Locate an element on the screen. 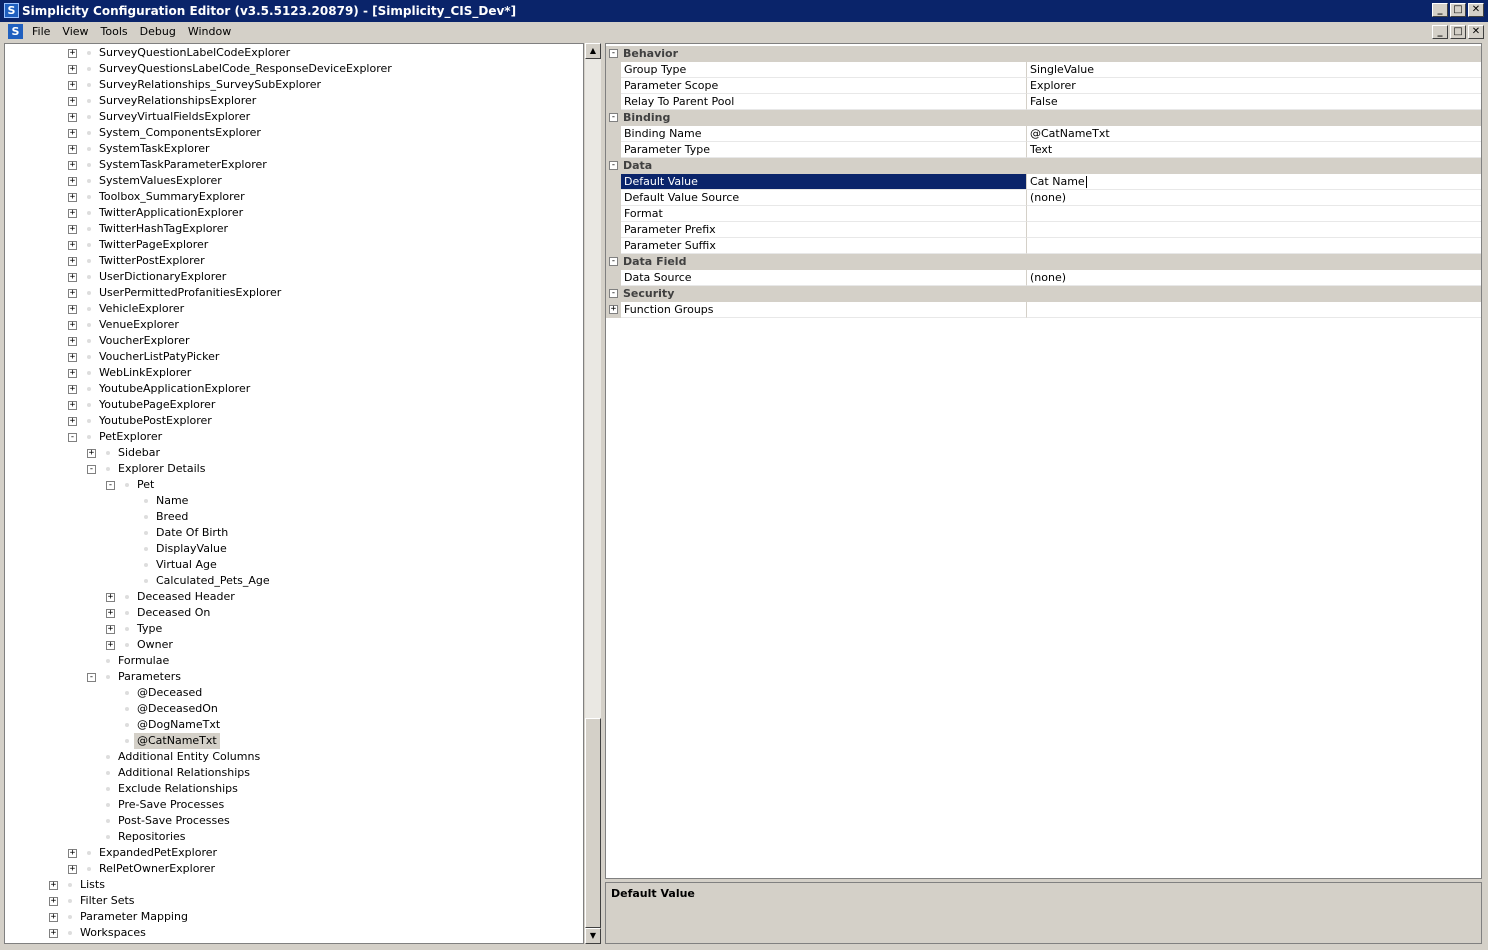  property-value-editor: Cat Name is located at coordinates (1253, 182).